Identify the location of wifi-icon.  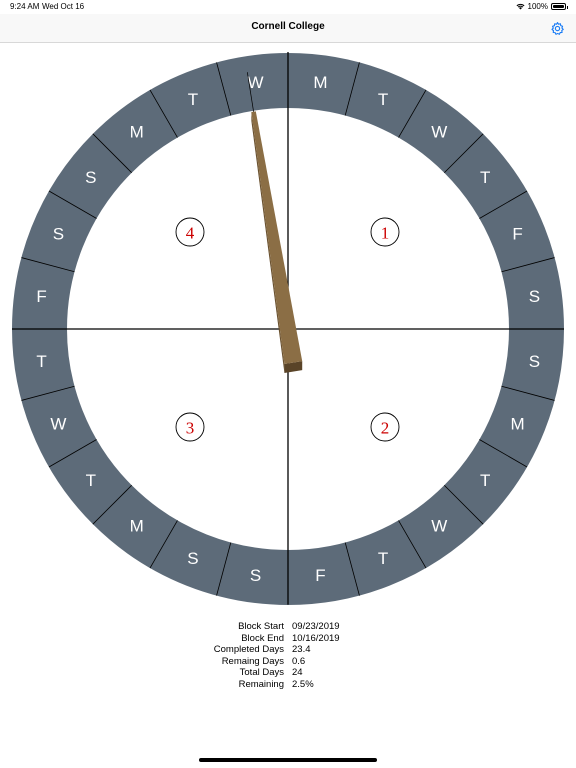
(520, 6).